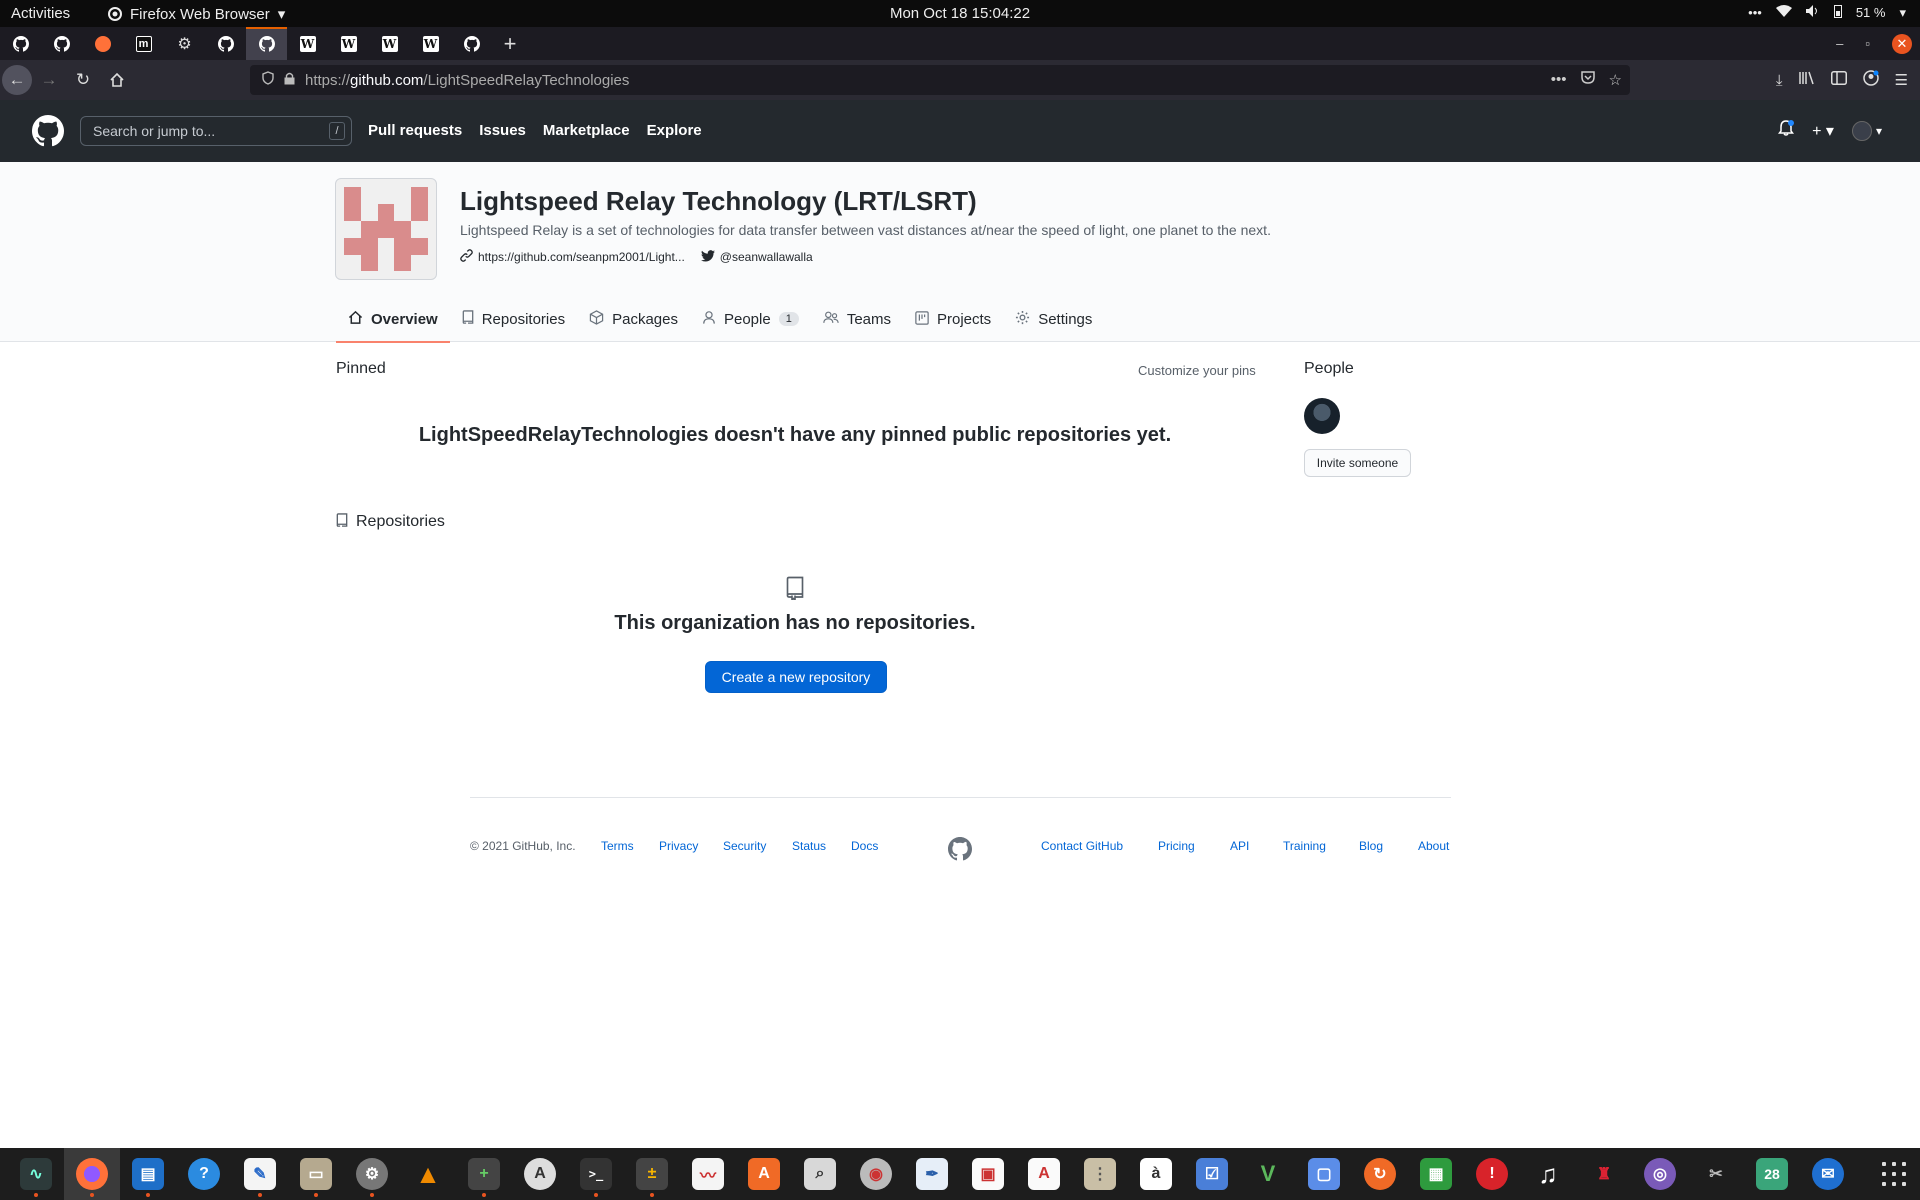  What do you see at coordinates (750, 319) in the screenshot?
I see `tab-people: People 1` at bounding box center [750, 319].